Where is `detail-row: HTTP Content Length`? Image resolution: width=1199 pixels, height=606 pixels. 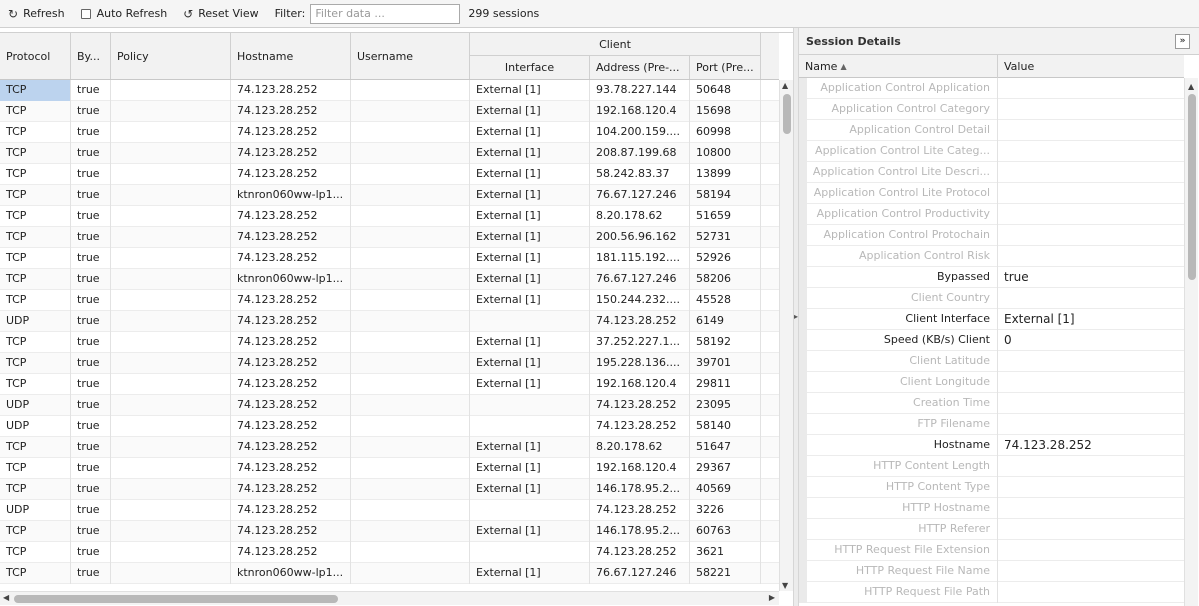 detail-row: HTTP Content Length is located at coordinates (991, 466).